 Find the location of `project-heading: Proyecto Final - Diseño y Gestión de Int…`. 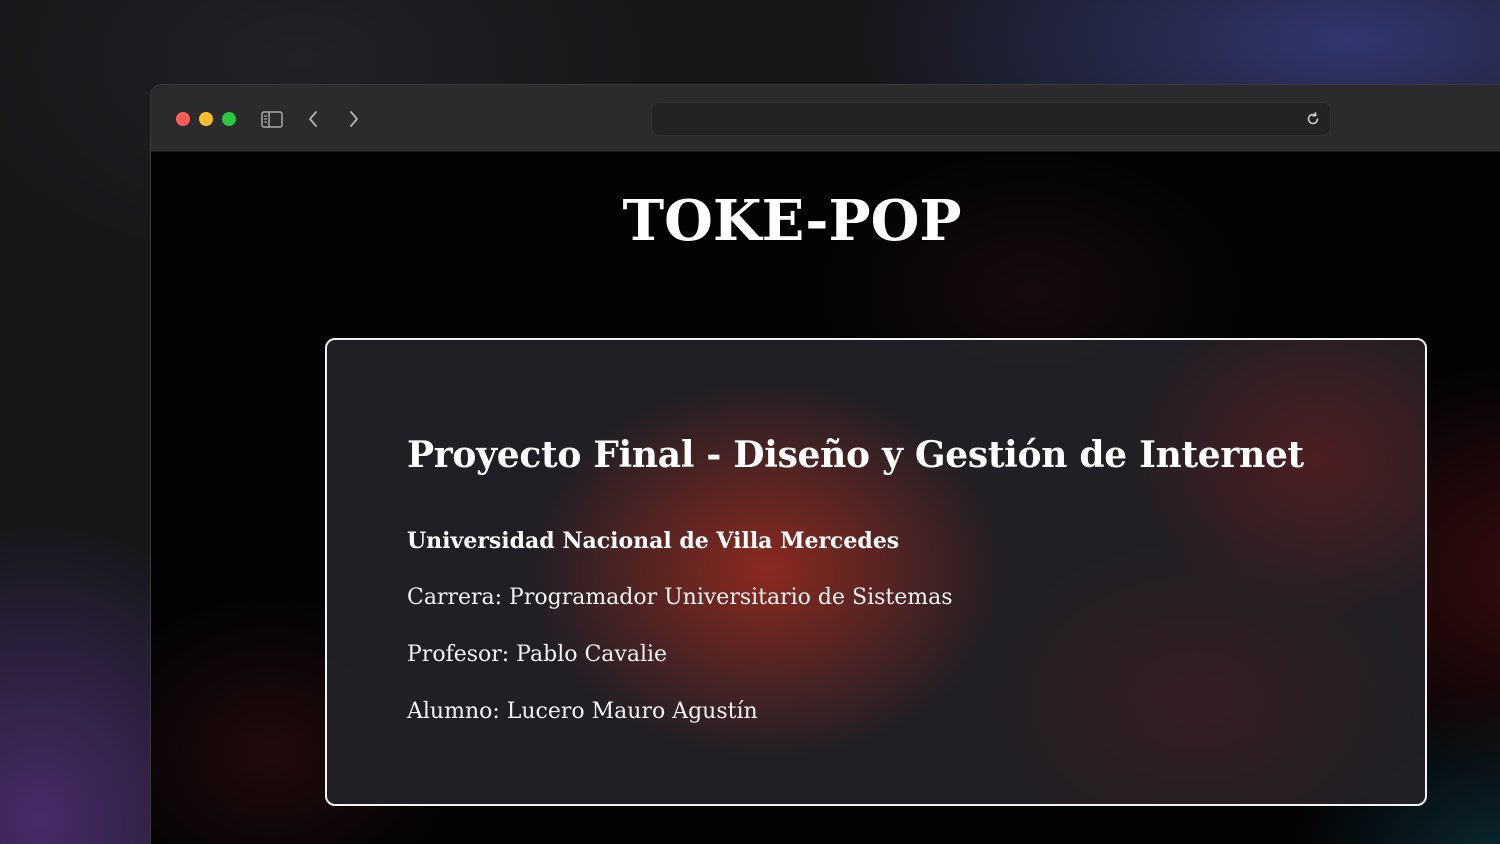

project-heading: Proyecto Final - Diseño y Gestión de Int… is located at coordinates (855, 455).